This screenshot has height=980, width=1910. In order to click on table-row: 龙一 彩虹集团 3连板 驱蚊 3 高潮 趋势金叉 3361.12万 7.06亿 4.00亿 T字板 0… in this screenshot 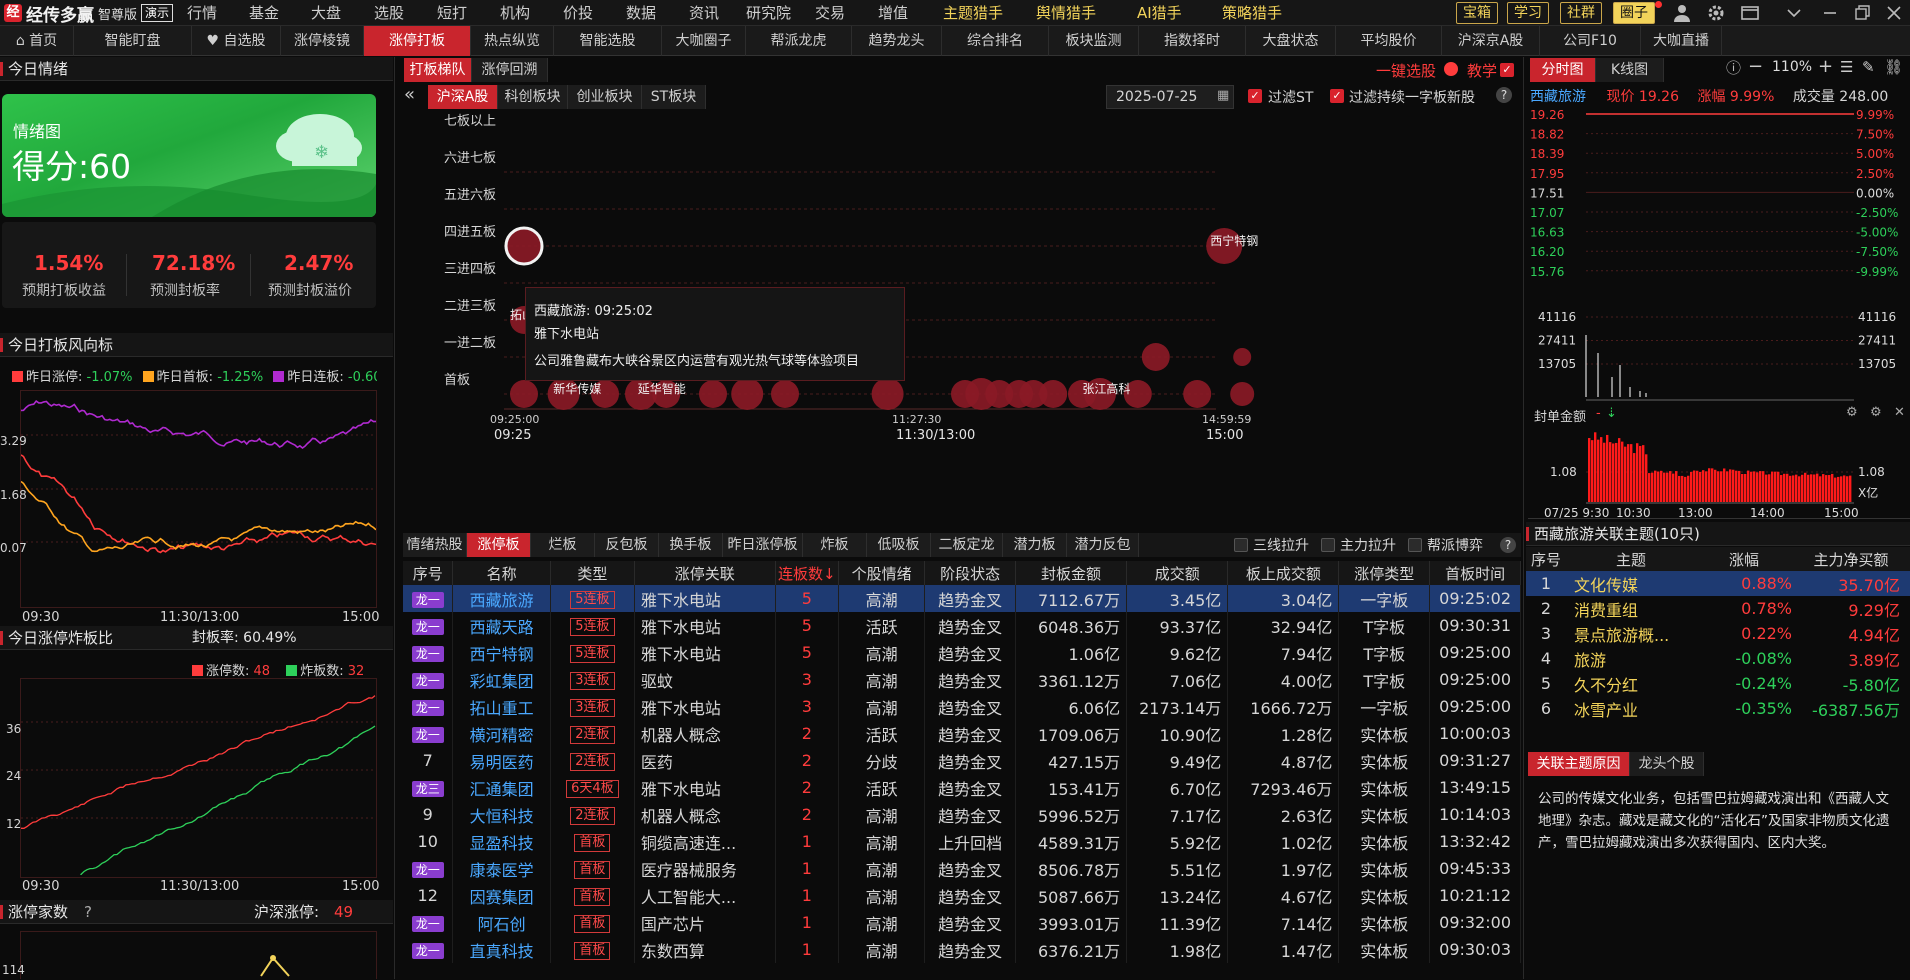, I will do `click(962, 679)`.